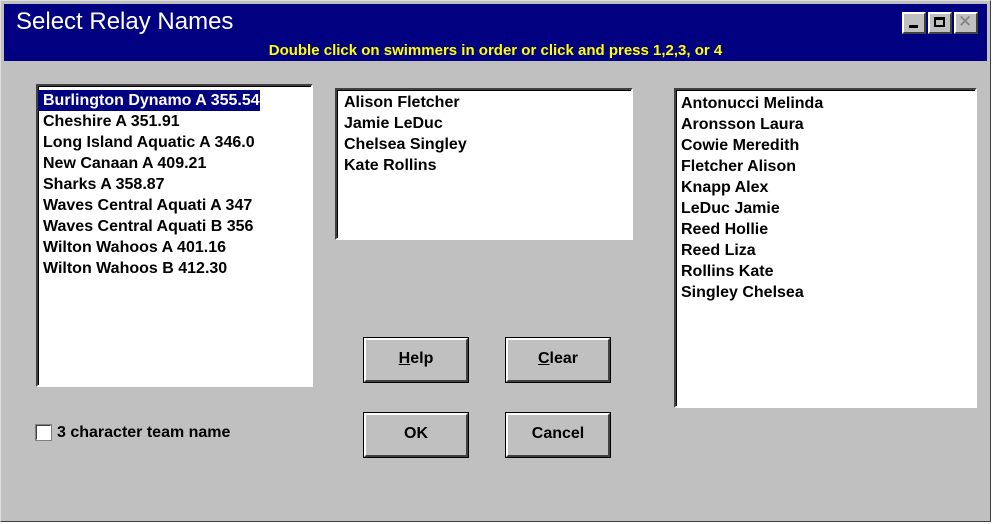  What do you see at coordinates (144, 432) in the screenshot?
I see `three-char-team-name-label: 3 character team name` at bounding box center [144, 432].